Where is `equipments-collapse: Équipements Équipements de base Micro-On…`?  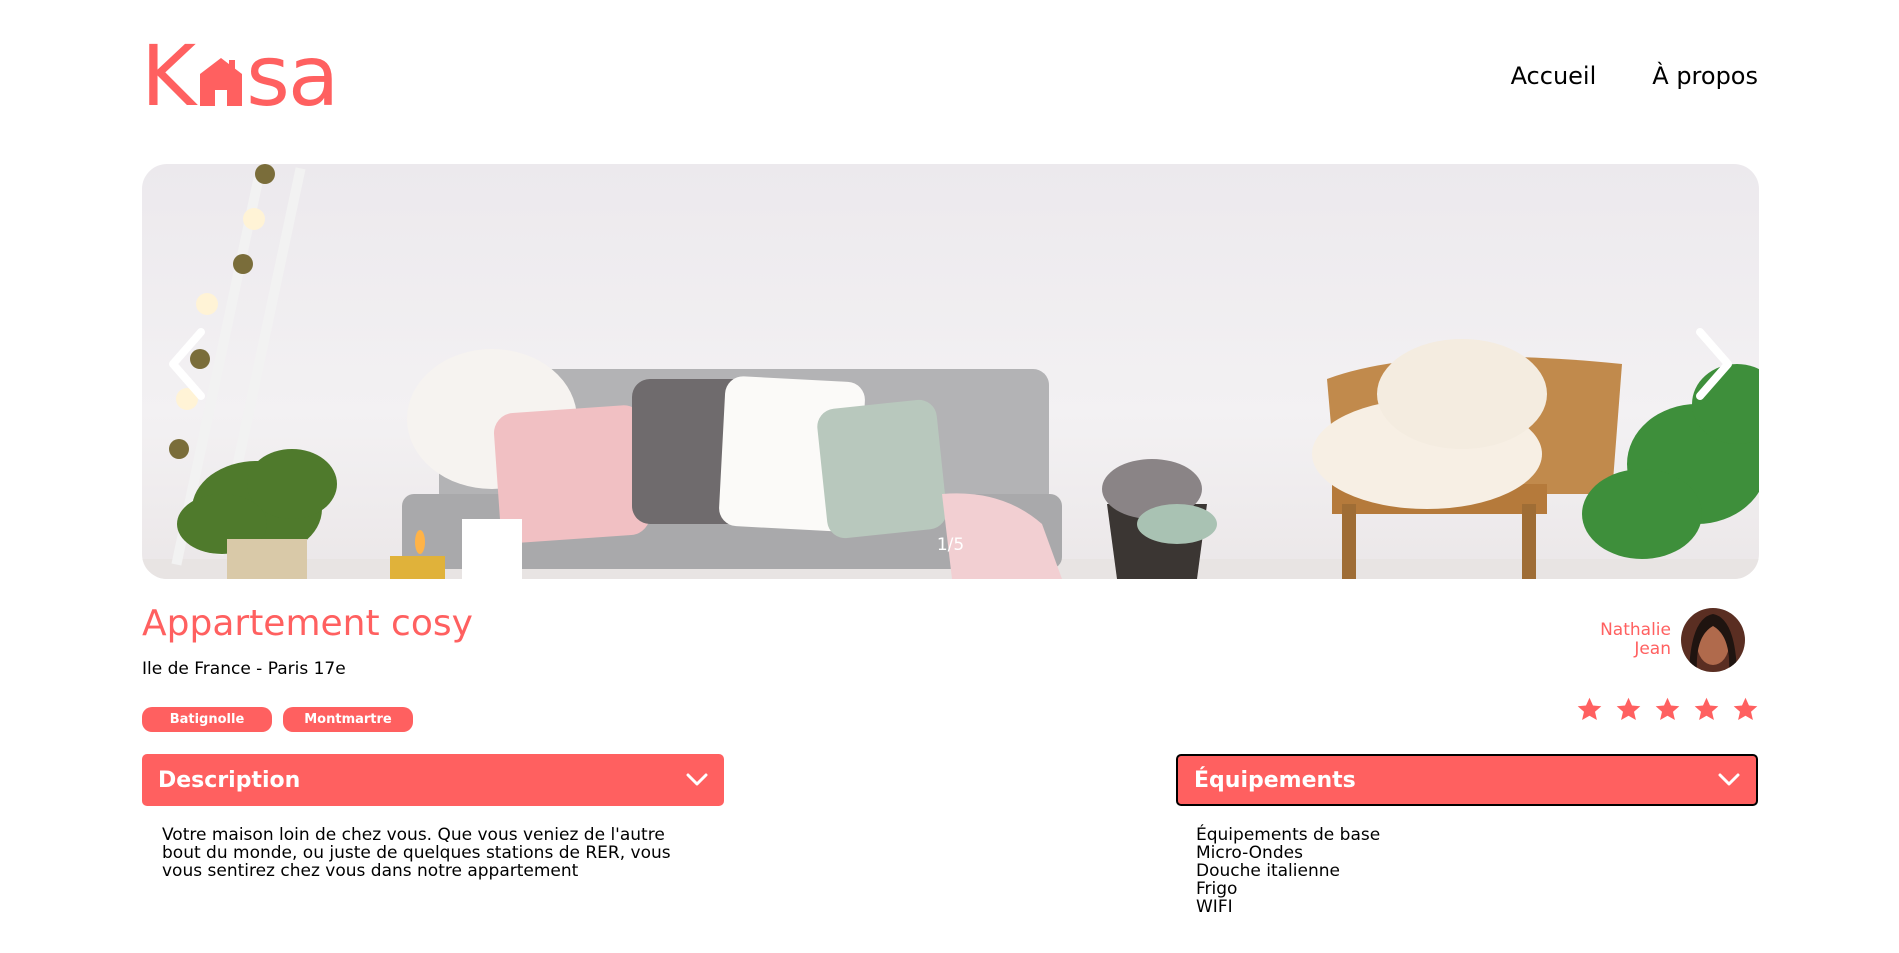
equipments-collapse: Équipements Équipements de base Micro-On… is located at coordinates (1467, 835).